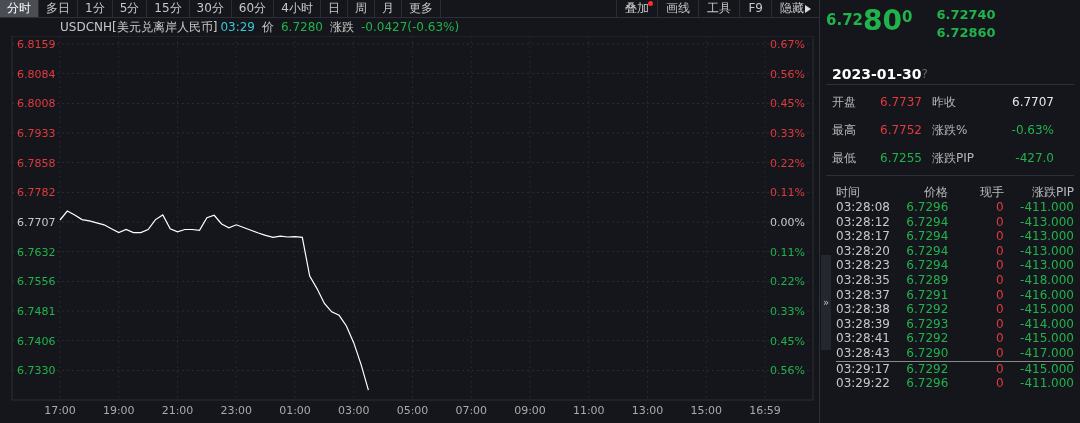 Image resolution: width=1080 pixels, height=423 pixels. What do you see at coordinates (36, 371) in the screenshot?
I see `y-axis-label: 6.7330` at bounding box center [36, 371].